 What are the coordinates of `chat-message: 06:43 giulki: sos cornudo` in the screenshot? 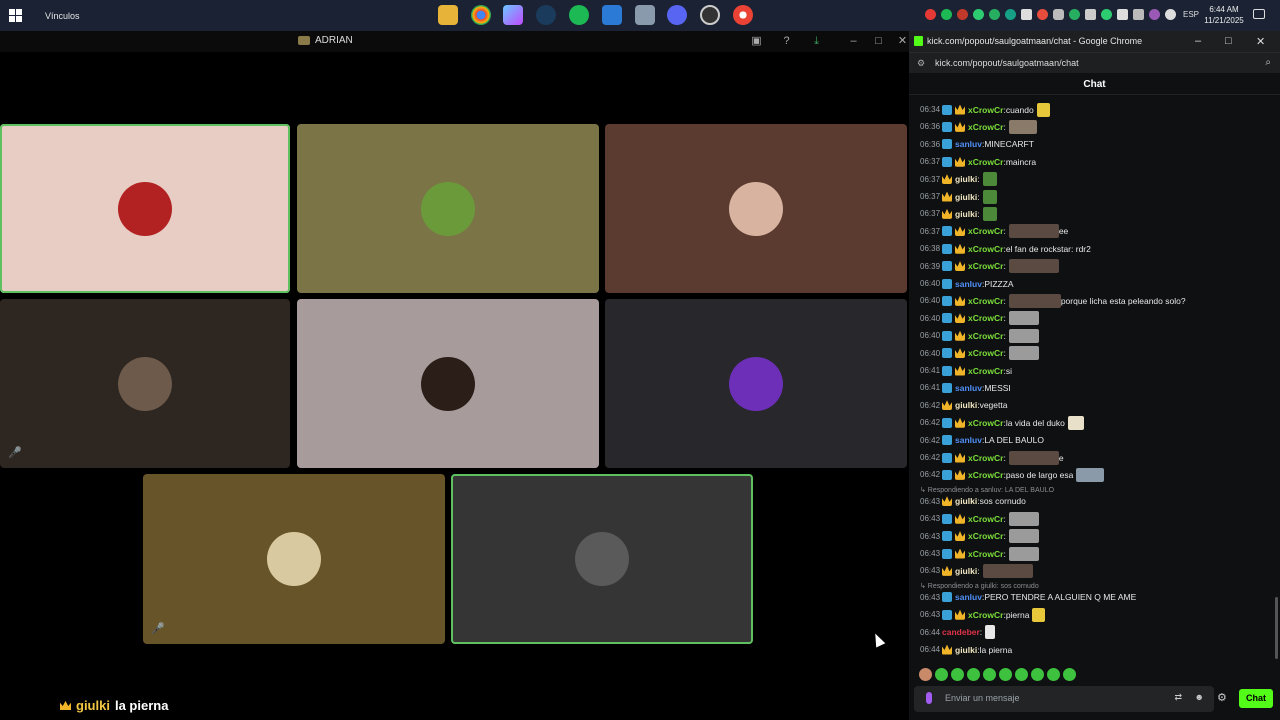 It's located at (973, 501).